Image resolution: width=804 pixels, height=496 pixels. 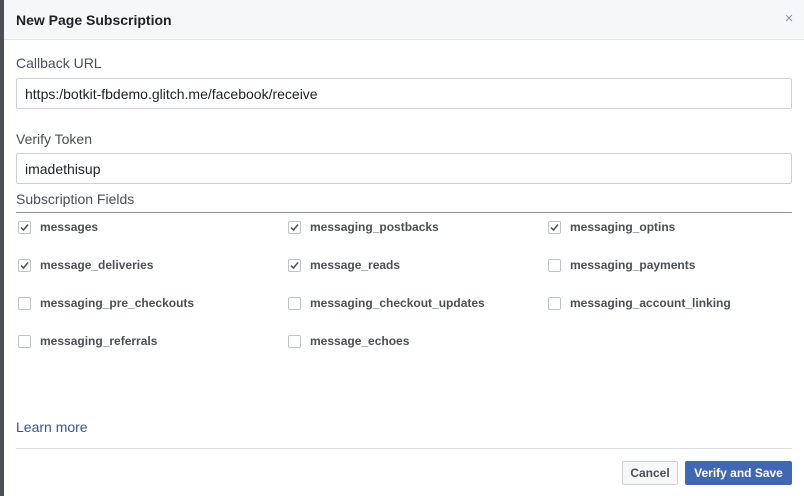 What do you see at coordinates (355, 265) in the screenshot?
I see `checkbox-label: message_reads` at bounding box center [355, 265].